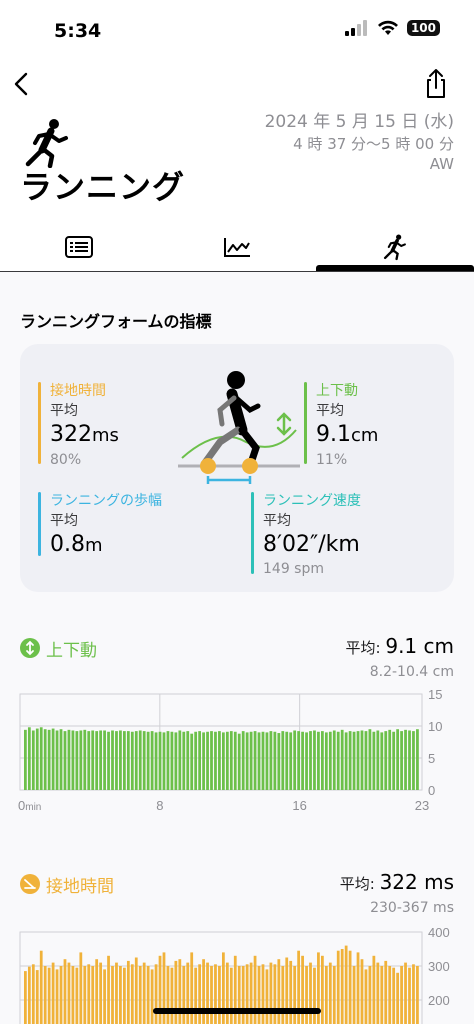 This screenshot has height=1024, width=474. What do you see at coordinates (395, 247) in the screenshot?
I see `tab-running-form` at bounding box center [395, 247].